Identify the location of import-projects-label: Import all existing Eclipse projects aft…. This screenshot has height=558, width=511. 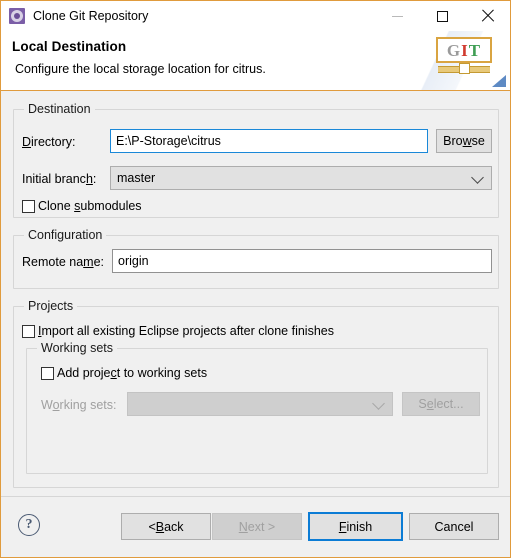
(186, 331).